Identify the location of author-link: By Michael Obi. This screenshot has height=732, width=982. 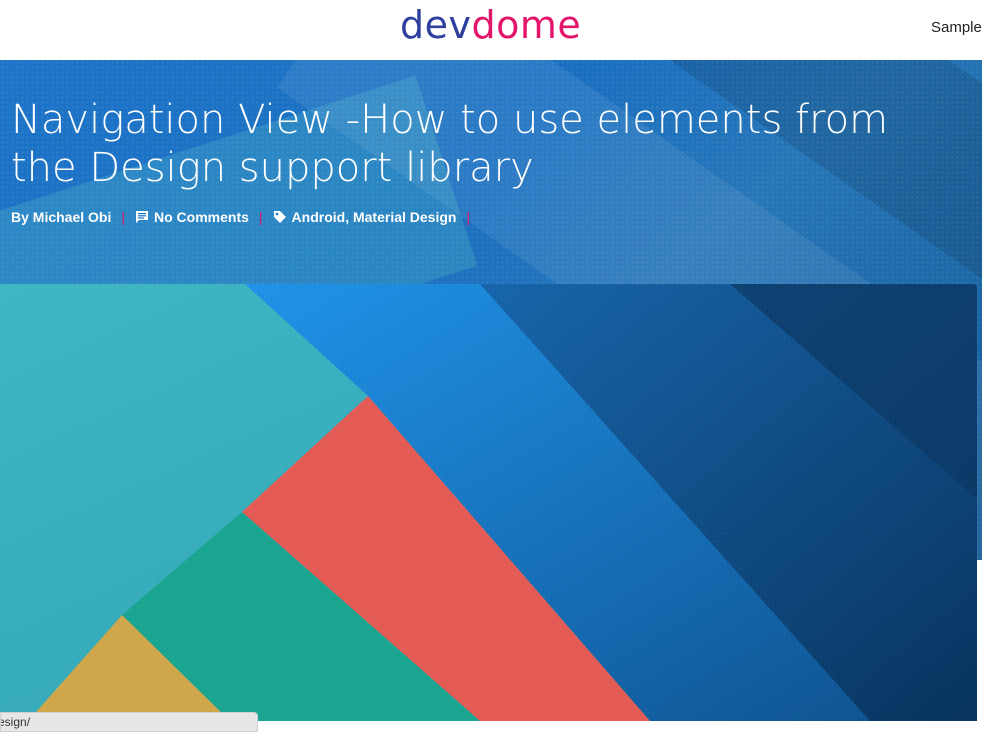
(61, 217).